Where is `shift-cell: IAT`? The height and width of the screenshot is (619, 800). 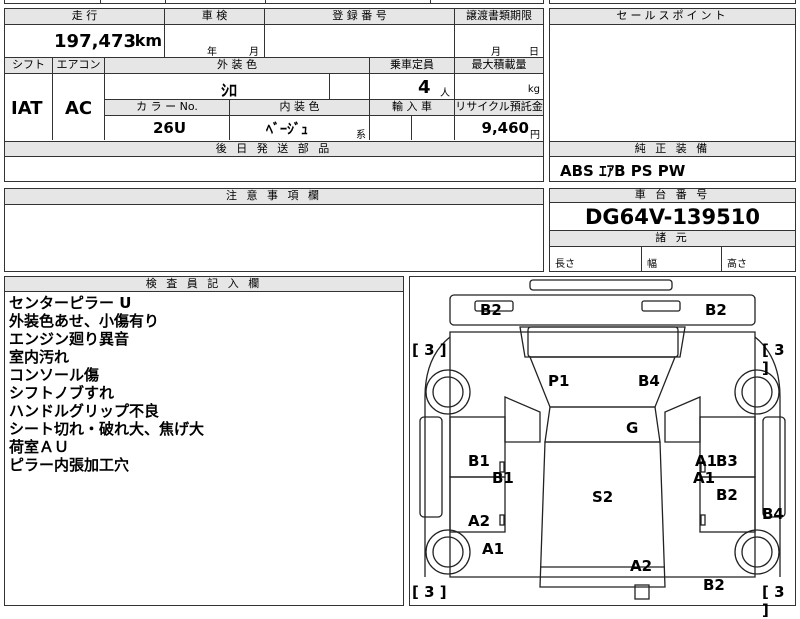 shift-cell: IAT is located at coordinates (29, 107).